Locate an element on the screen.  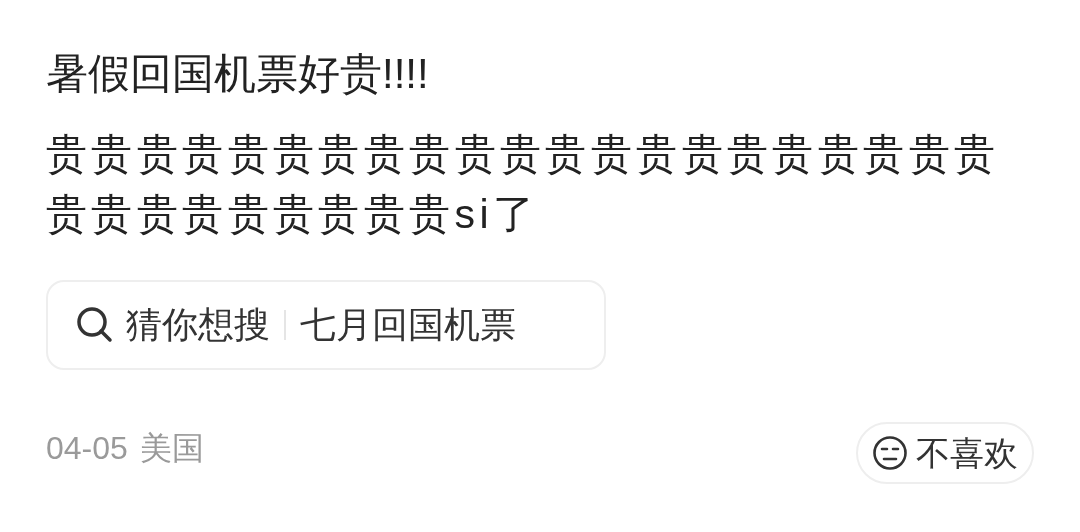
post-location: 美国 is located at coordinates (171, 448).